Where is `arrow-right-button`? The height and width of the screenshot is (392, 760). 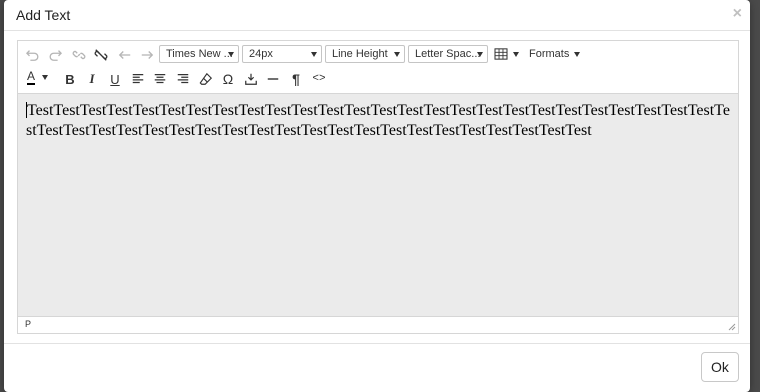 arrow-right-button is located at coordinates (147, 55).